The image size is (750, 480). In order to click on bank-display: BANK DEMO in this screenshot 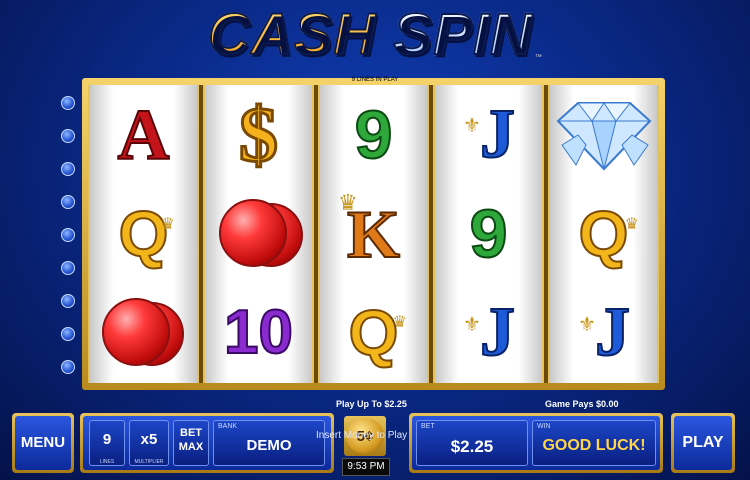, I will do `click(269, 443)`.